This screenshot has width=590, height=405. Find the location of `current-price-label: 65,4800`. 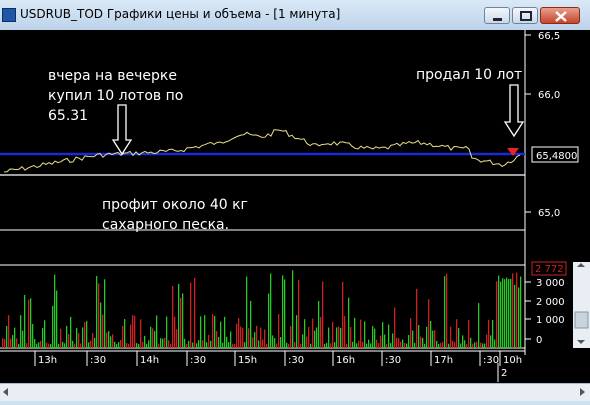

current-price-label: 65,4800 is located at coordinates (556, 156).